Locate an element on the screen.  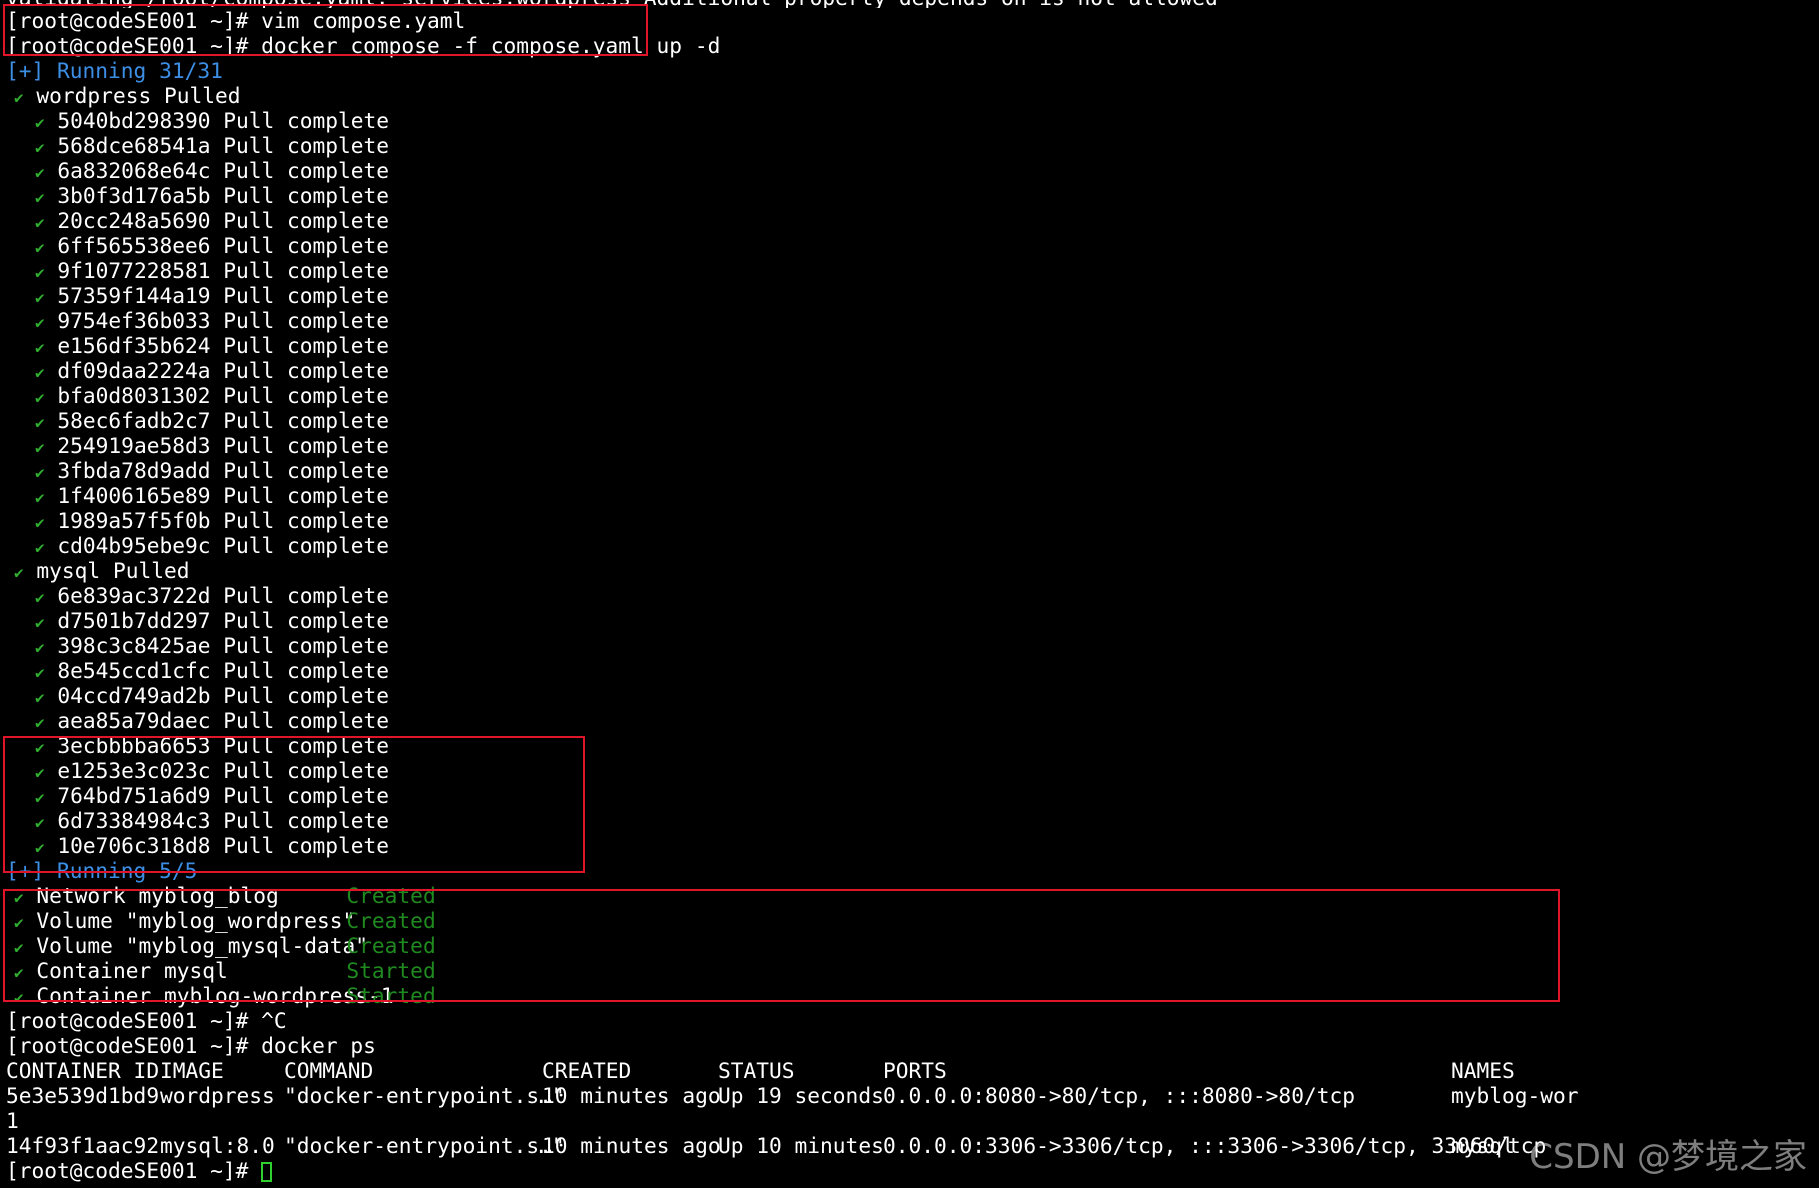
ps-header-cell: NAMES is located at coordinates (1483, 1070).